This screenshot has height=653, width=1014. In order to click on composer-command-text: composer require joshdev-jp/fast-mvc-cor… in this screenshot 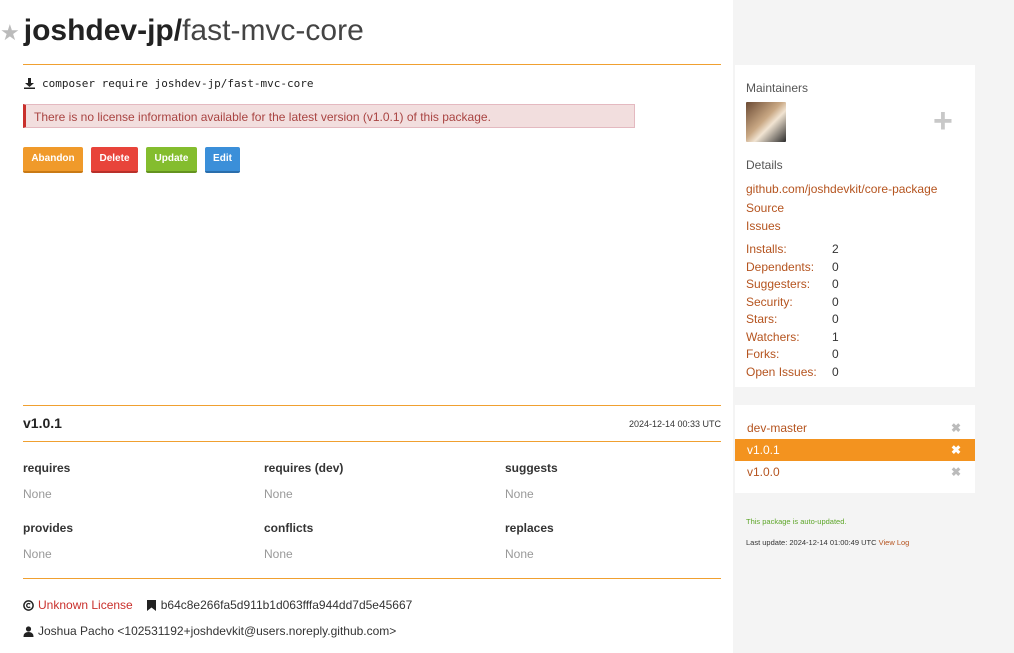, I will do `click(178, 83)`.